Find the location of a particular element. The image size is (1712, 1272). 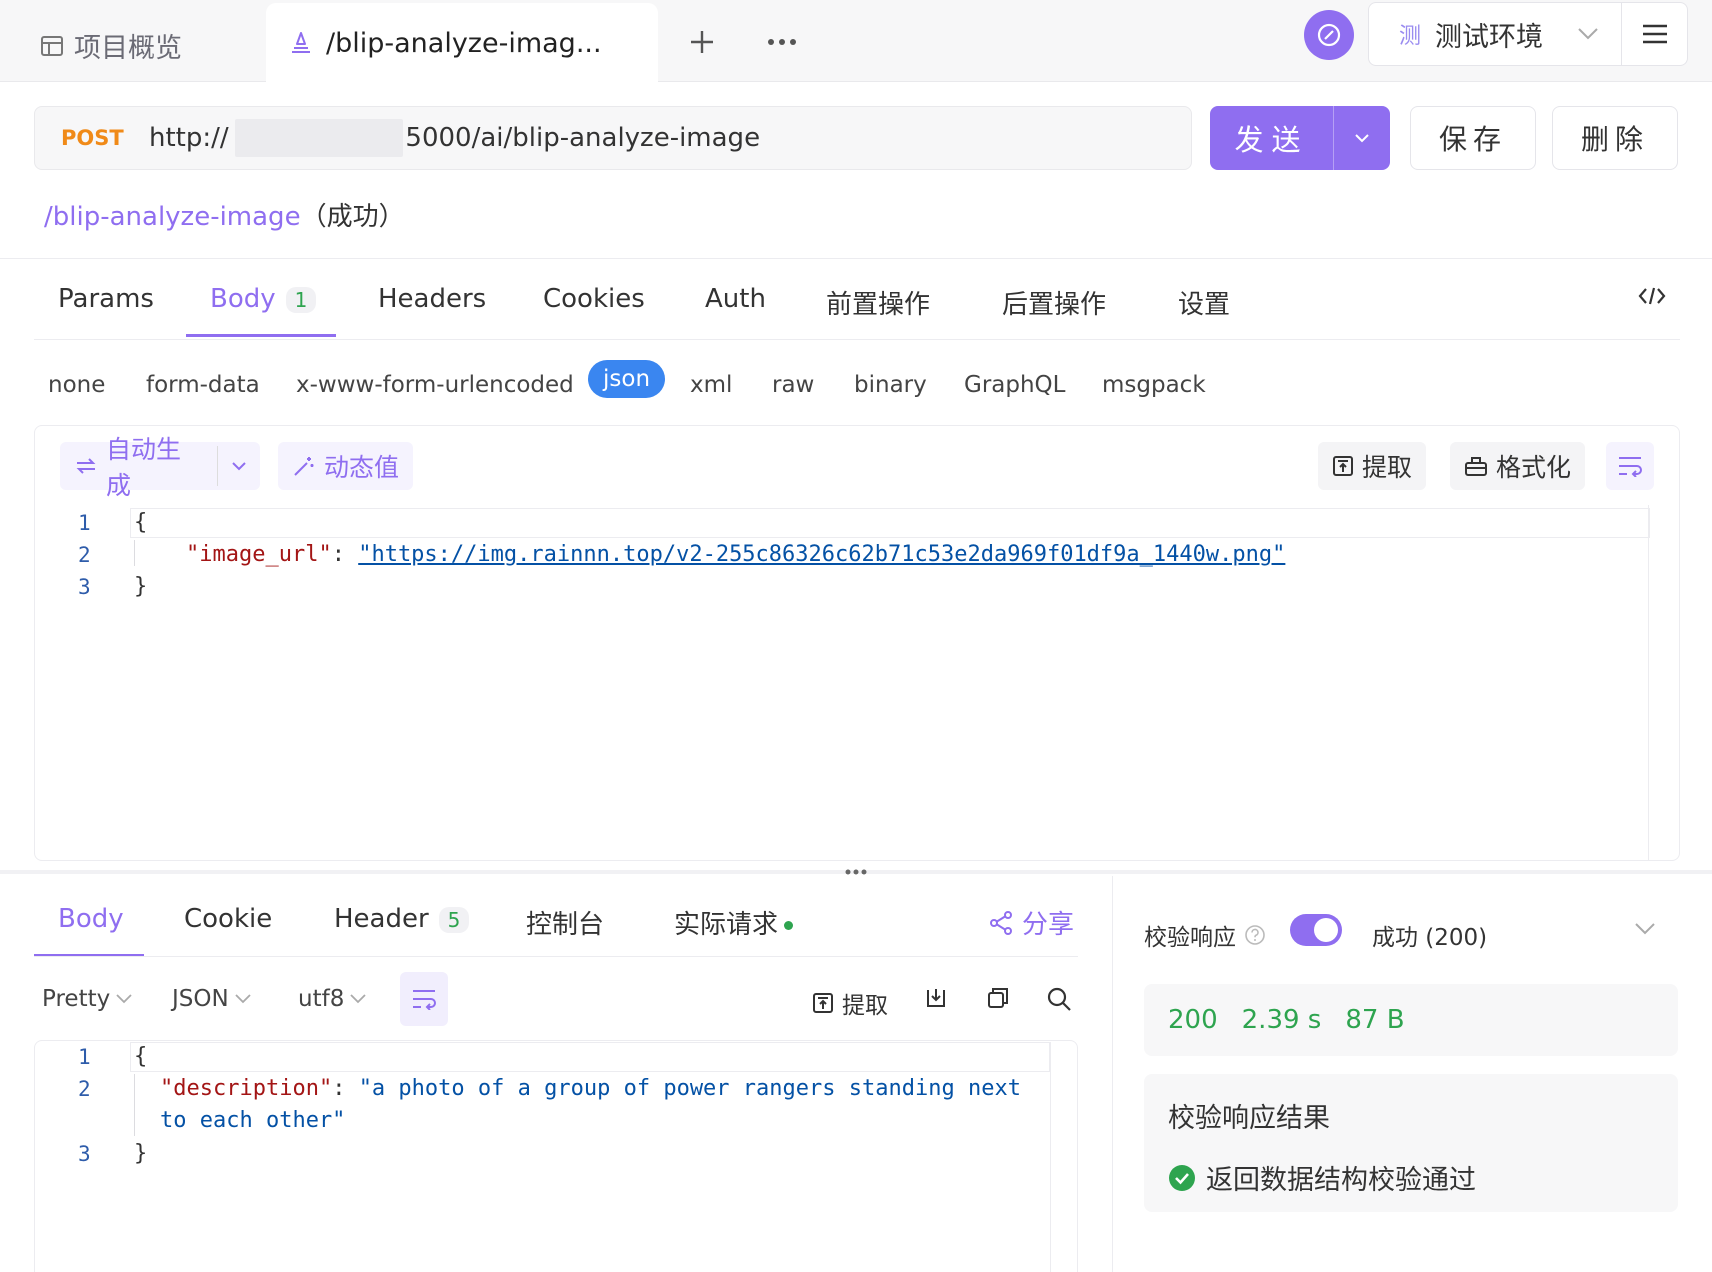

url-bar: POST http://:5000/ai/blip-analyze-image is located at coordinates (613, 138).